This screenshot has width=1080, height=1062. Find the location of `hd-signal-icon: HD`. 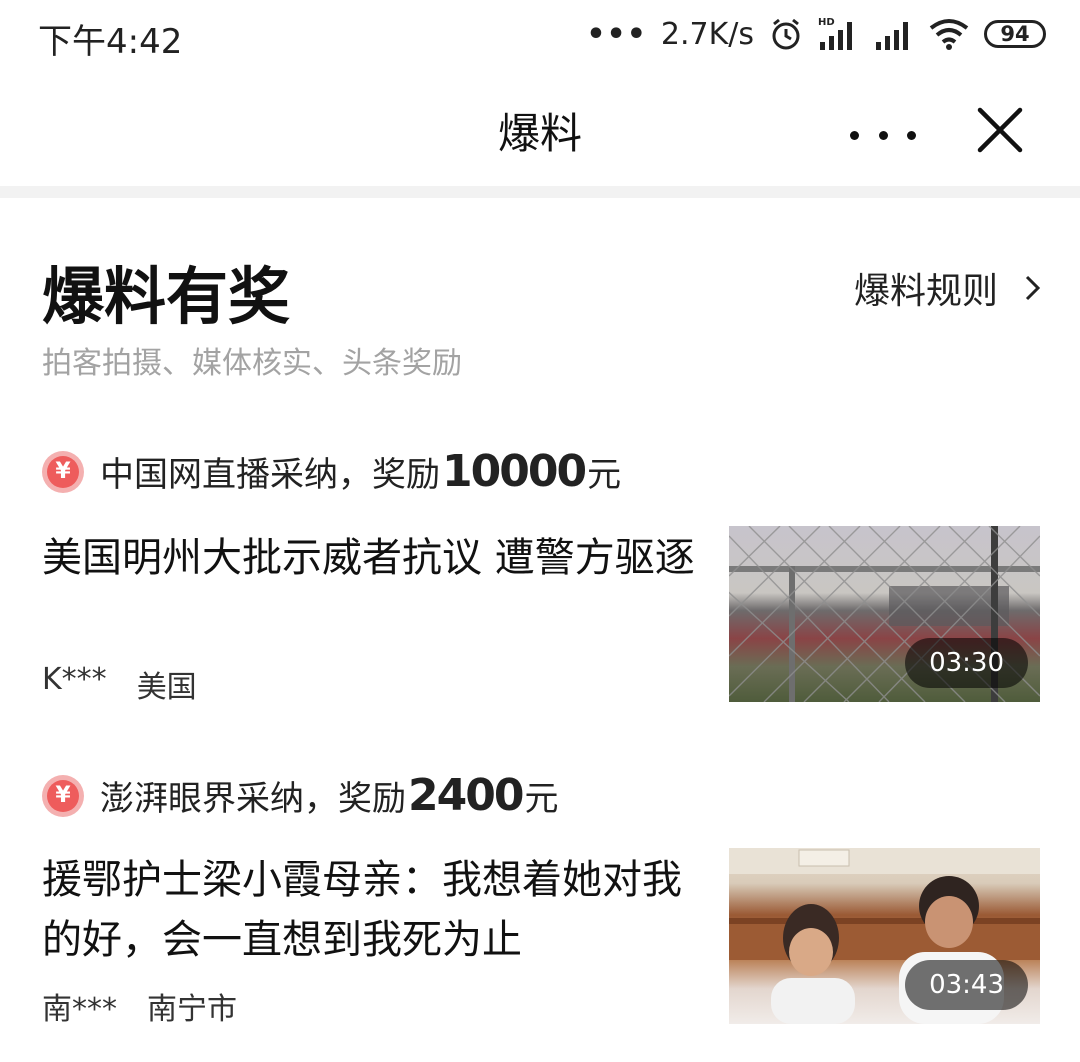

hd-signal-icon: HD is located at coordinates (839, 34).